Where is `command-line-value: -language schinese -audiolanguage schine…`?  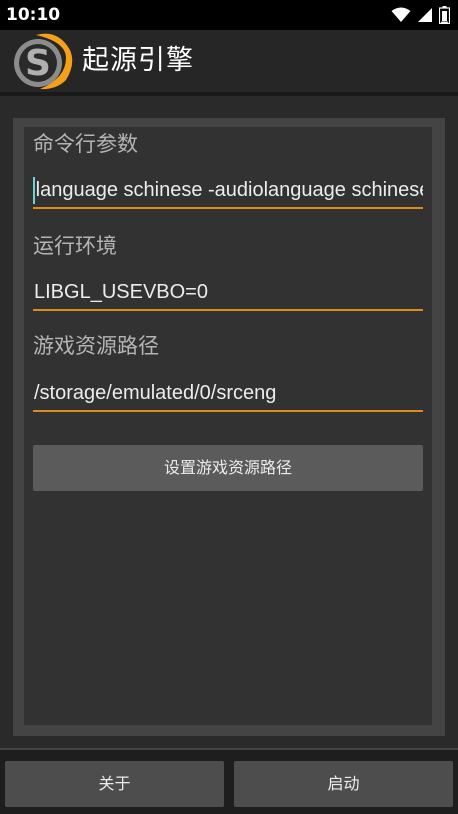
command-line-value: -language schinese -audiolanguage schine… is located at coordinates (228, 190).